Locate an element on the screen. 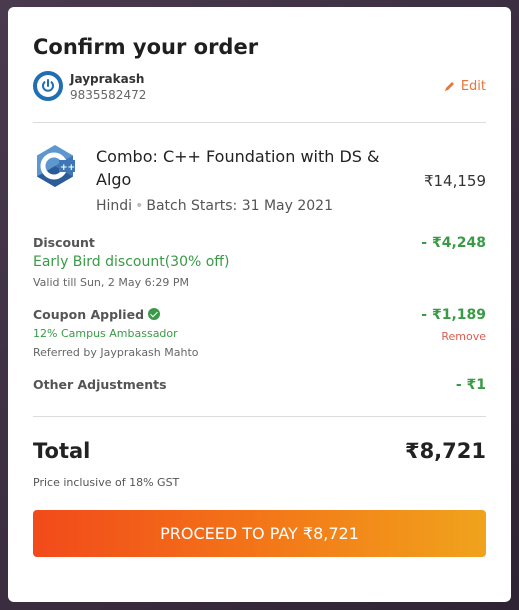  gst-note: Price inclusive of 18% GST is located at coordinates (106, 482).